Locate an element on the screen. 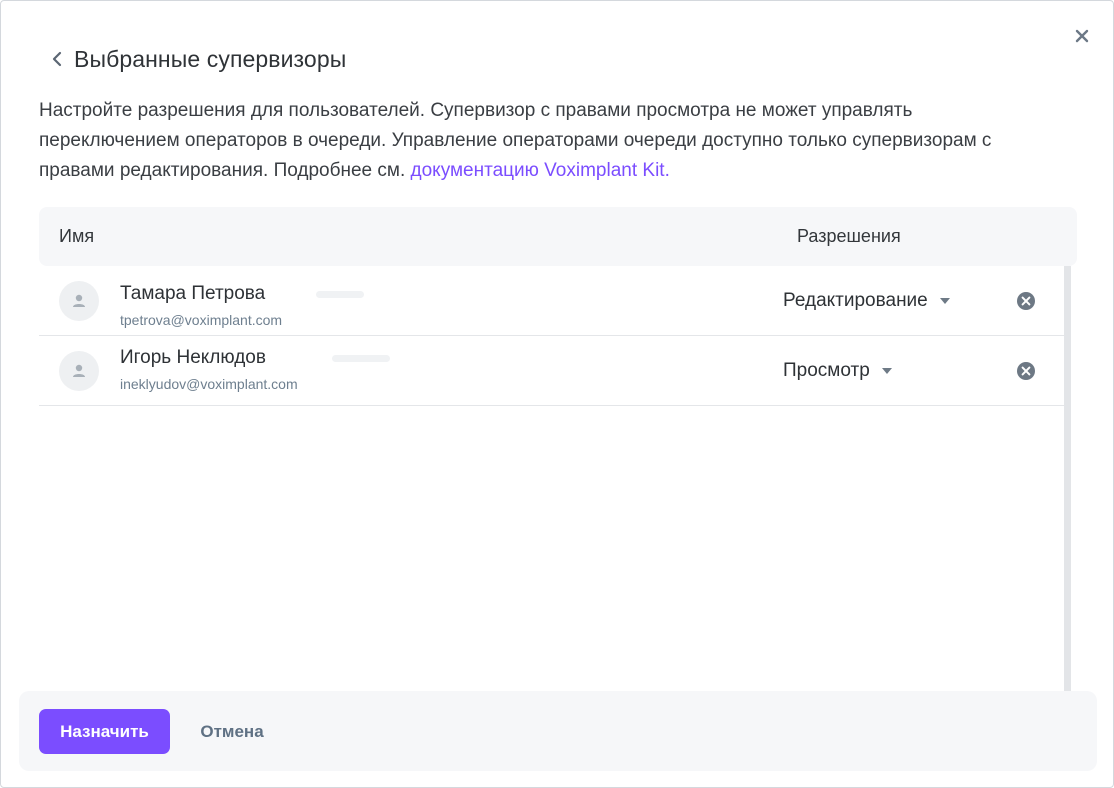 The height and width of the screenshot is (788, 1114). permission-select: Редактирование is located at coordinates (866, 301).